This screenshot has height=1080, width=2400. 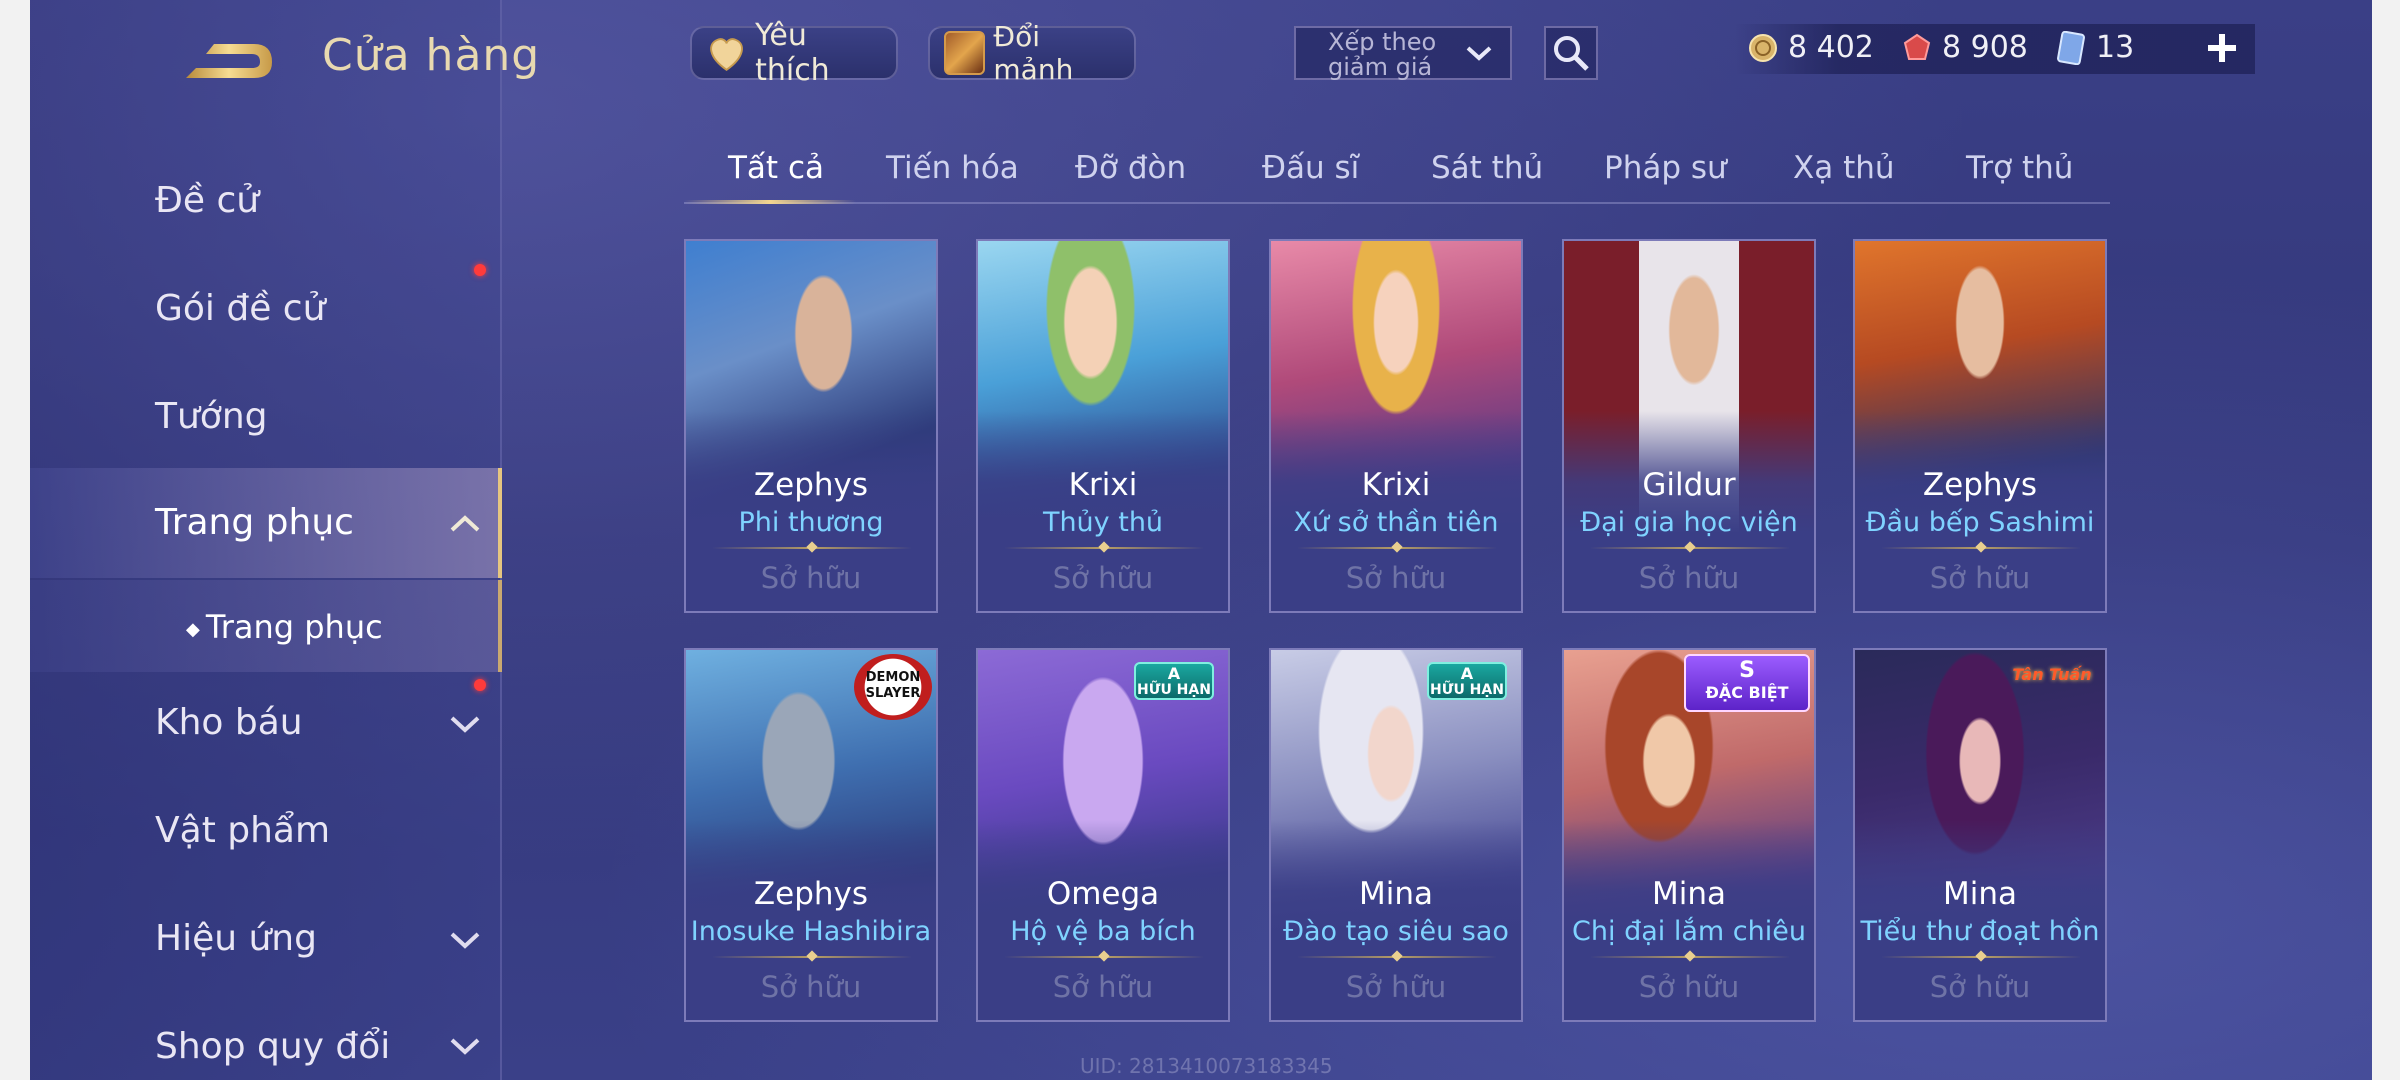 I want to click on favorites-button: Yêu thích, so click(x=794, y=53).